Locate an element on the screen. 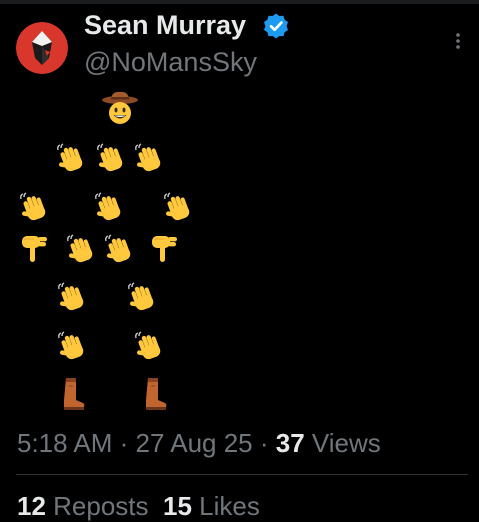  no-mans-sky-logo-icon is located at coordinates (42, 48).